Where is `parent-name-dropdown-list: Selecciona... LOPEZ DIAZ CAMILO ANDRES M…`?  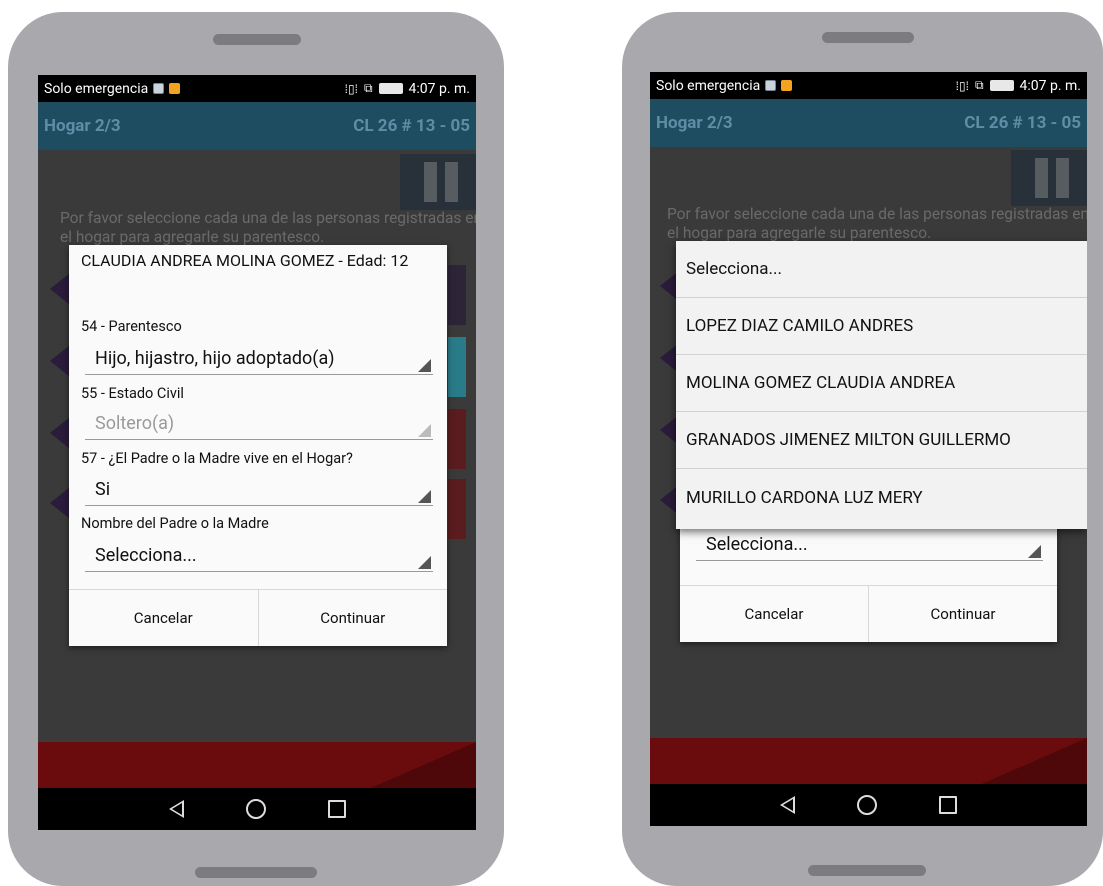 parent-name-dropdown-list: Selecciona... LOPEZ DIAZ CAMILO ANDRES M… is located at coordinates (881, 385).